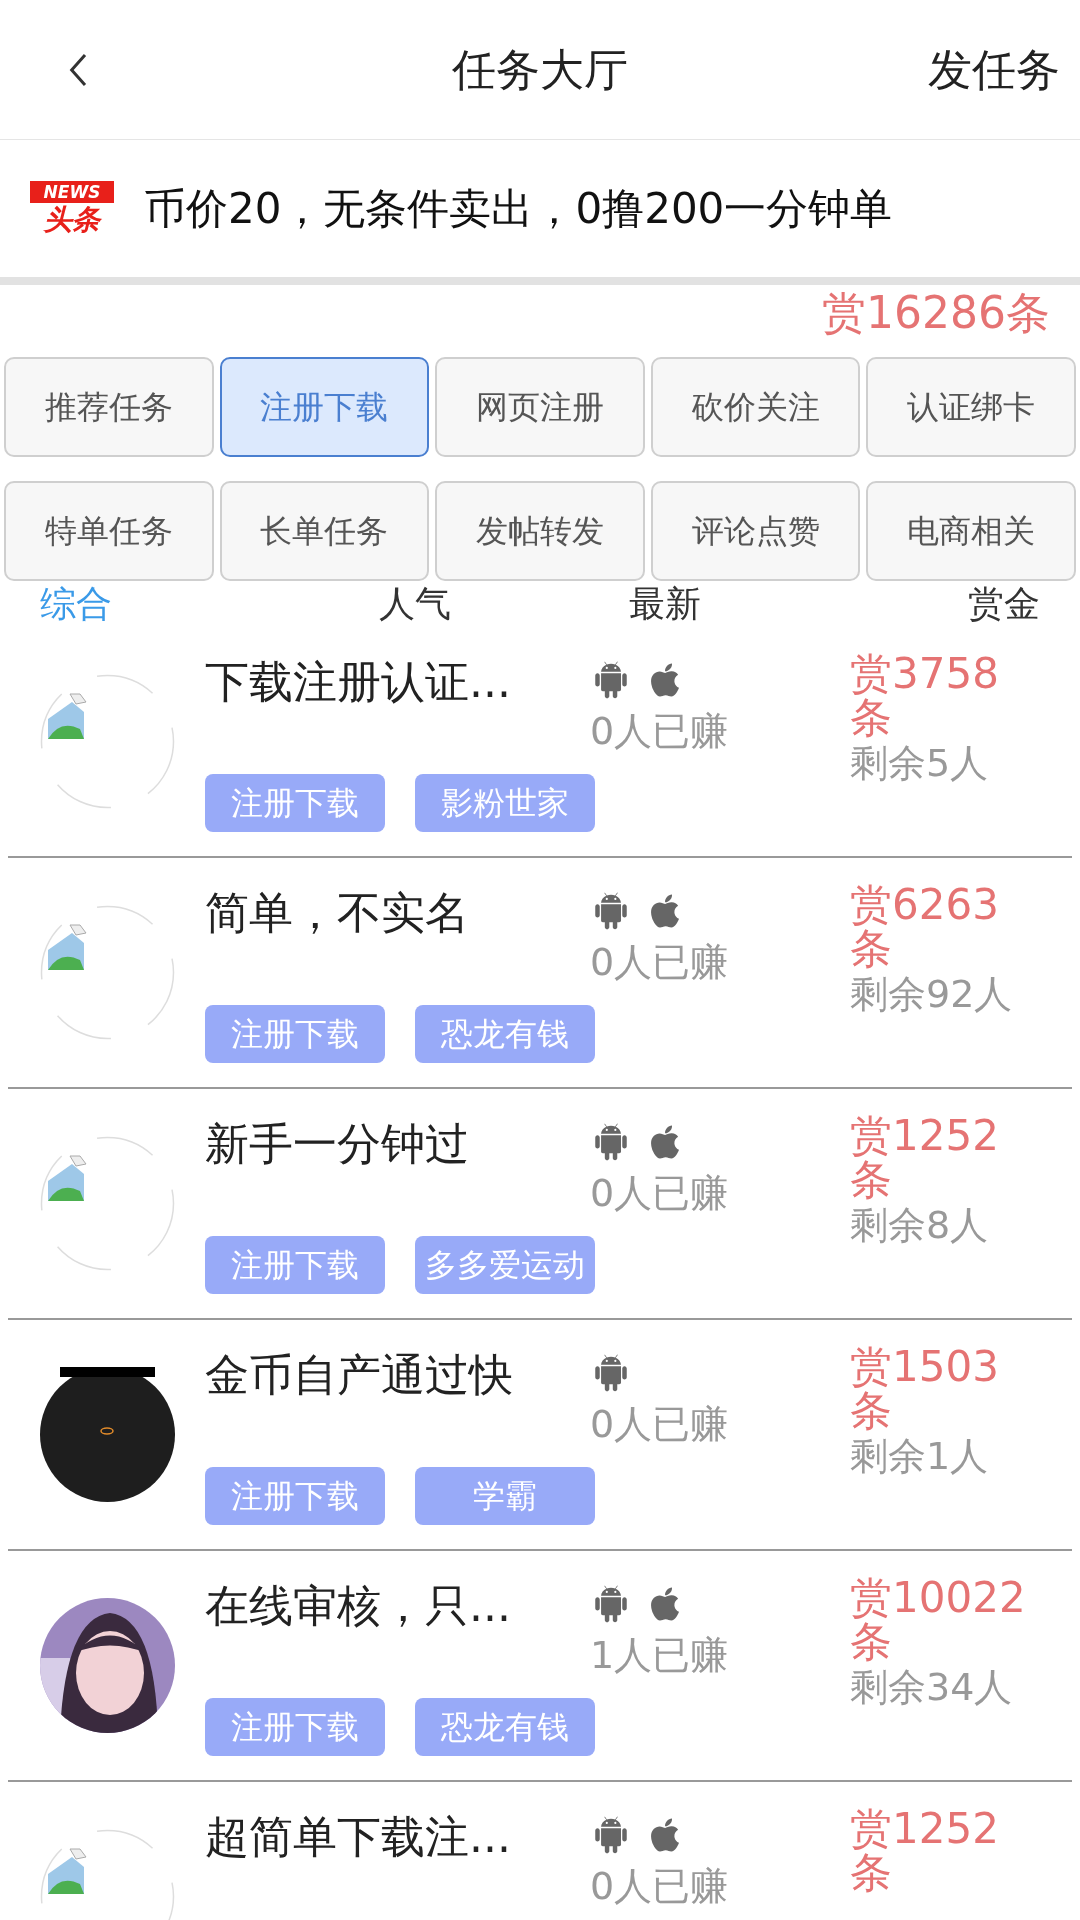 The image size is (1080, 1920). What do you see at coordinates (938, 1619) in the screenshot?
I see `task-reward: 赏10022条` at bounding box center [938, 1619].